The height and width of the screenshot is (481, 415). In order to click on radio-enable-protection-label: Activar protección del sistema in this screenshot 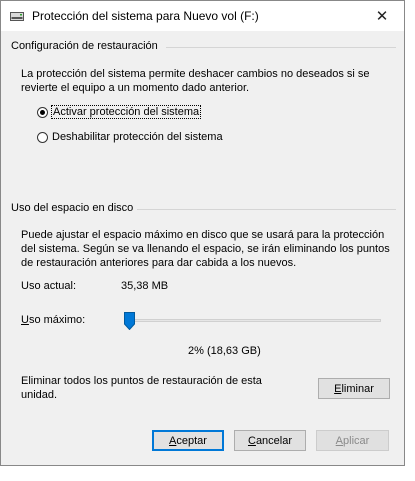, I will do `click(126, 112)`.